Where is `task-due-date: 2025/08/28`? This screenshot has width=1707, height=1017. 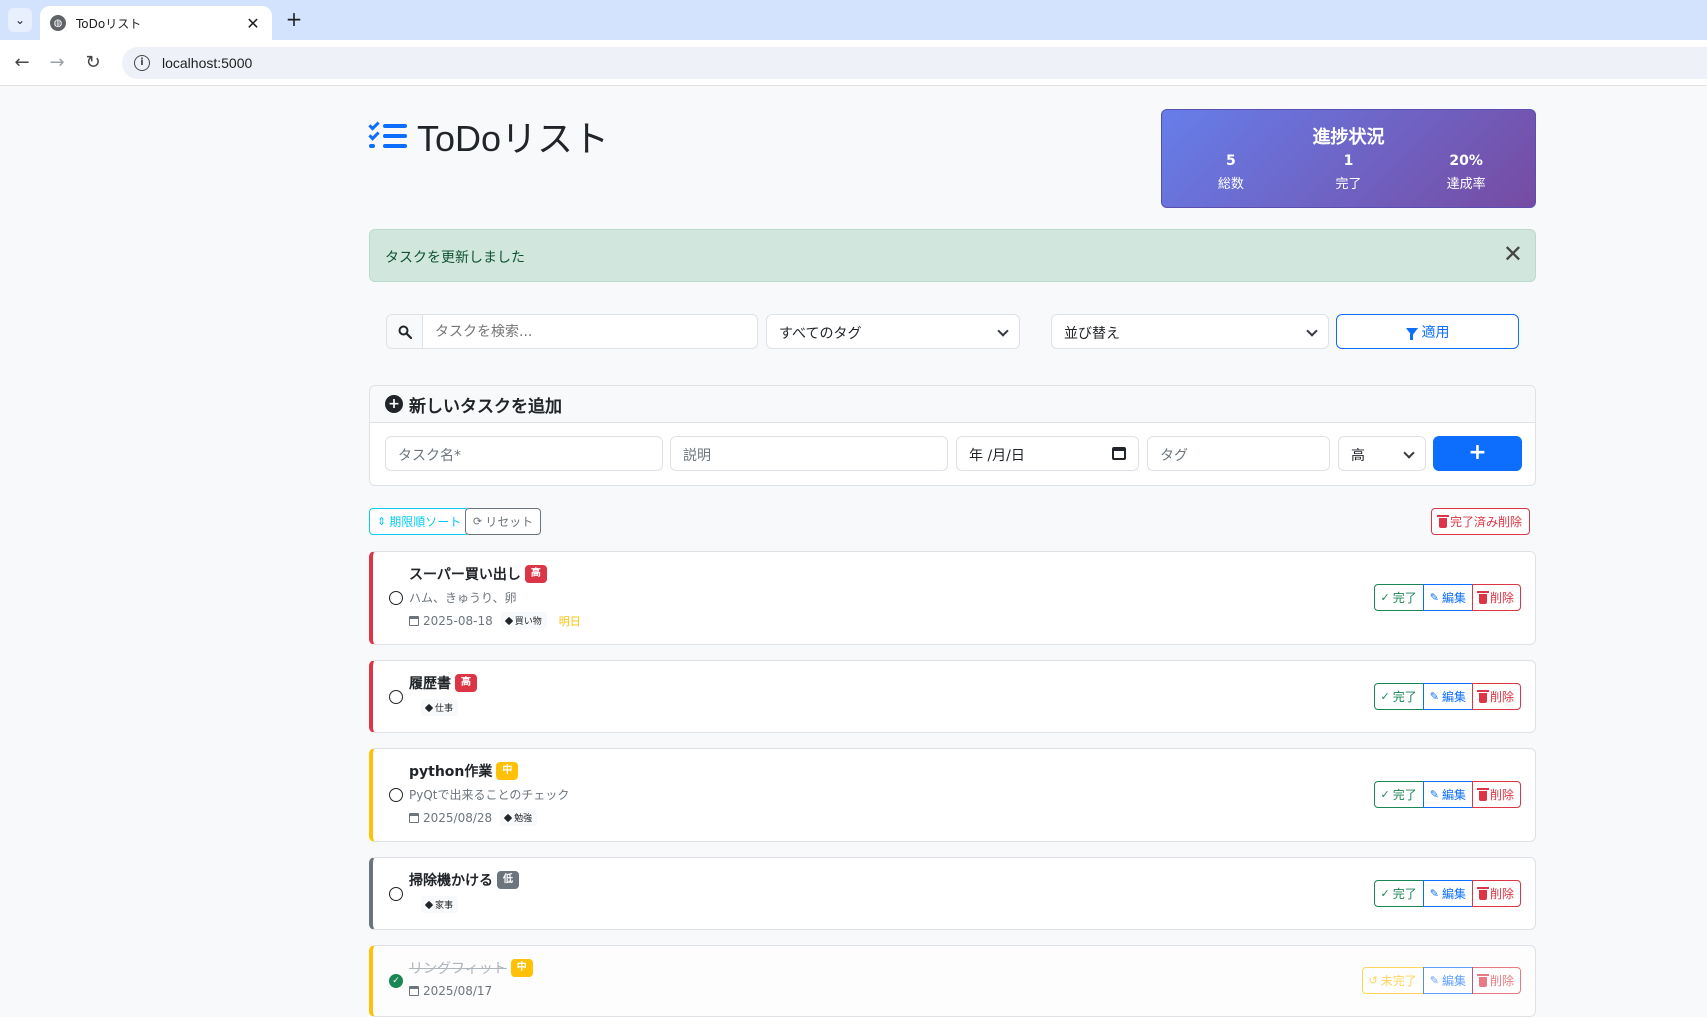 task-due-date: 2025/08/28 is located at coordinates (458, 817).